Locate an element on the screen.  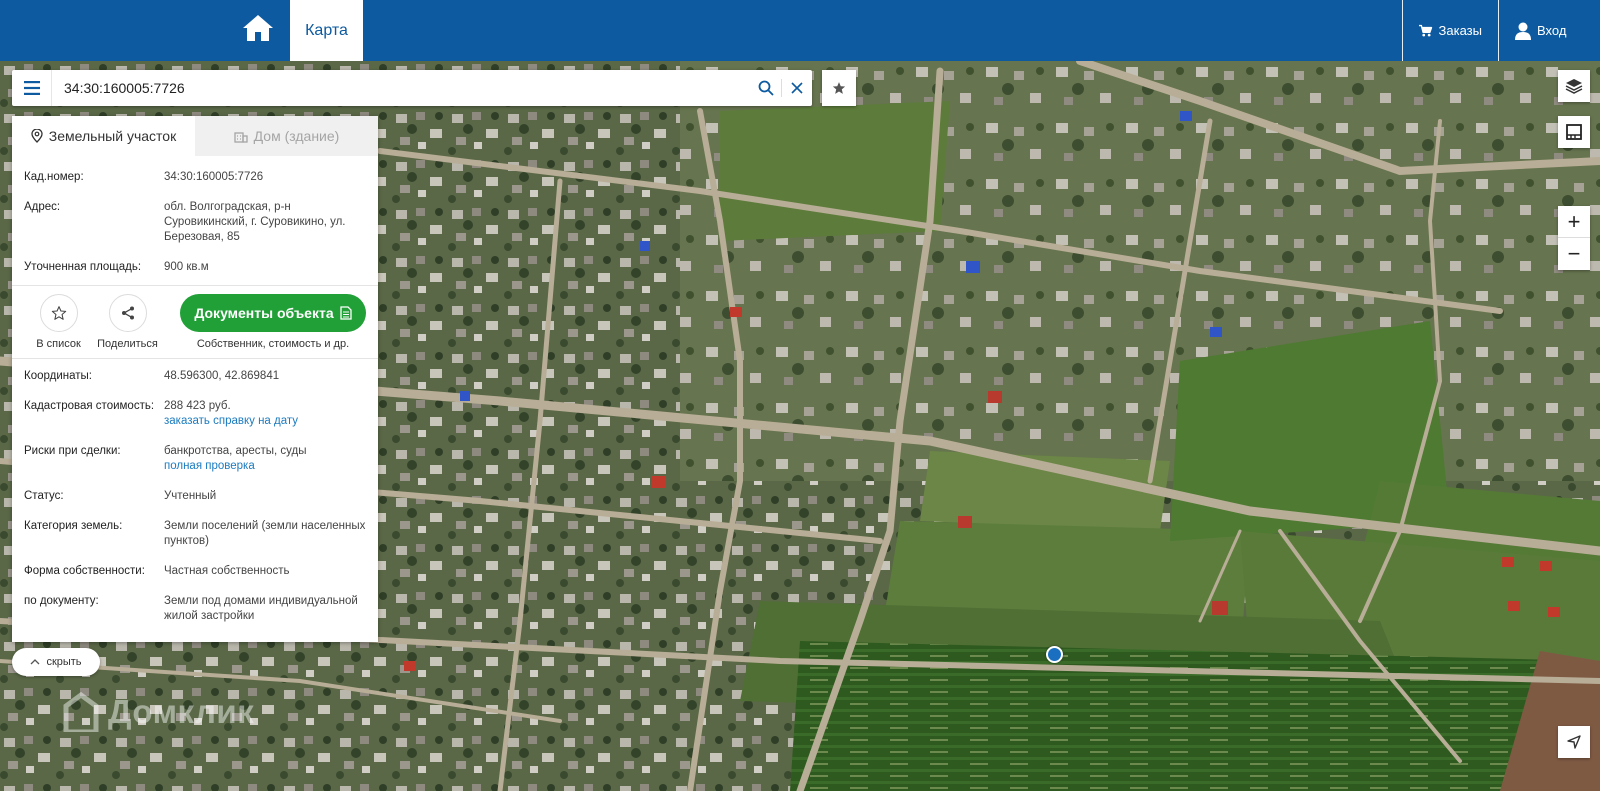
address-label: Адрес: is located at coordinates (42, 207).